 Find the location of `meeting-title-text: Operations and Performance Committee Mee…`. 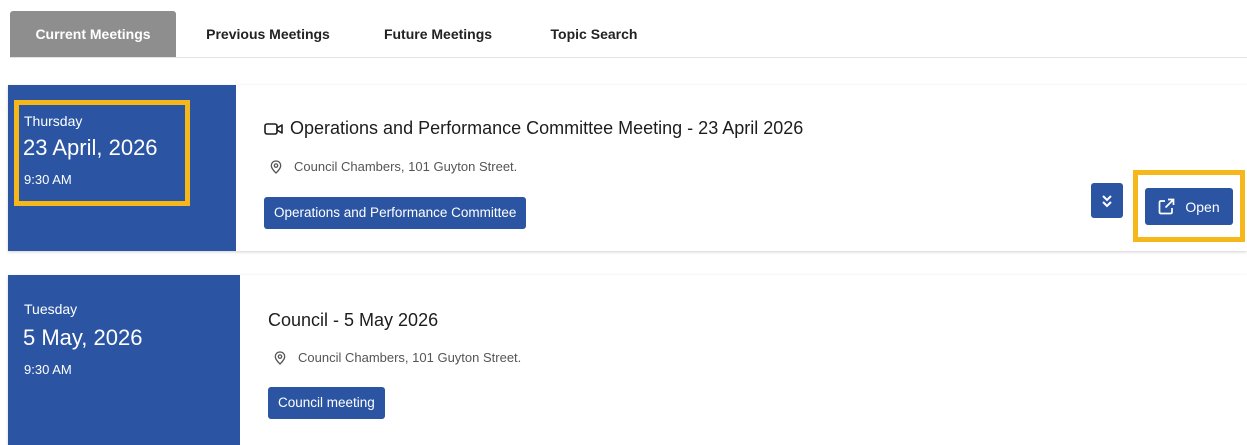

meeting-title-text: Operations and Performance Committee Mee… is located at coordinates (547, 128).